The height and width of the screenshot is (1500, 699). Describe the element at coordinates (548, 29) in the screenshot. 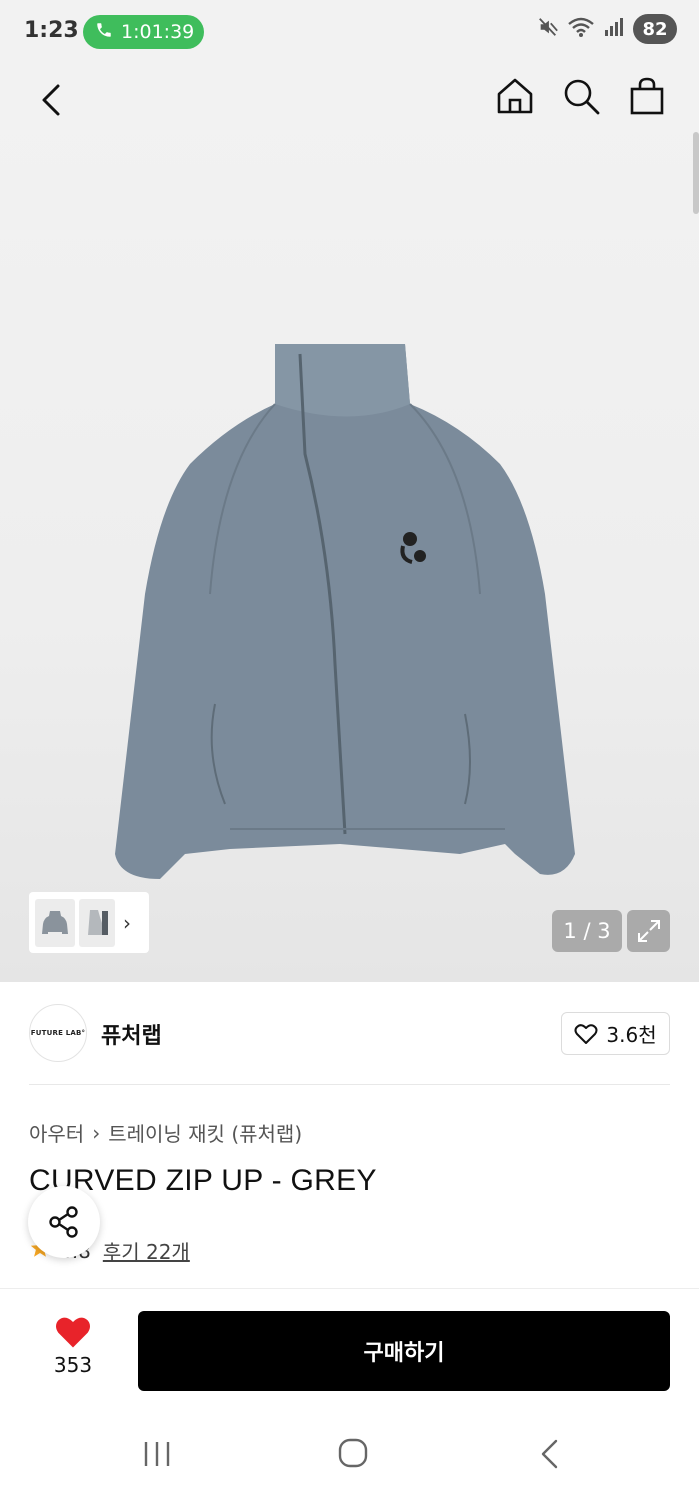

I see `mute-icon` at that location.